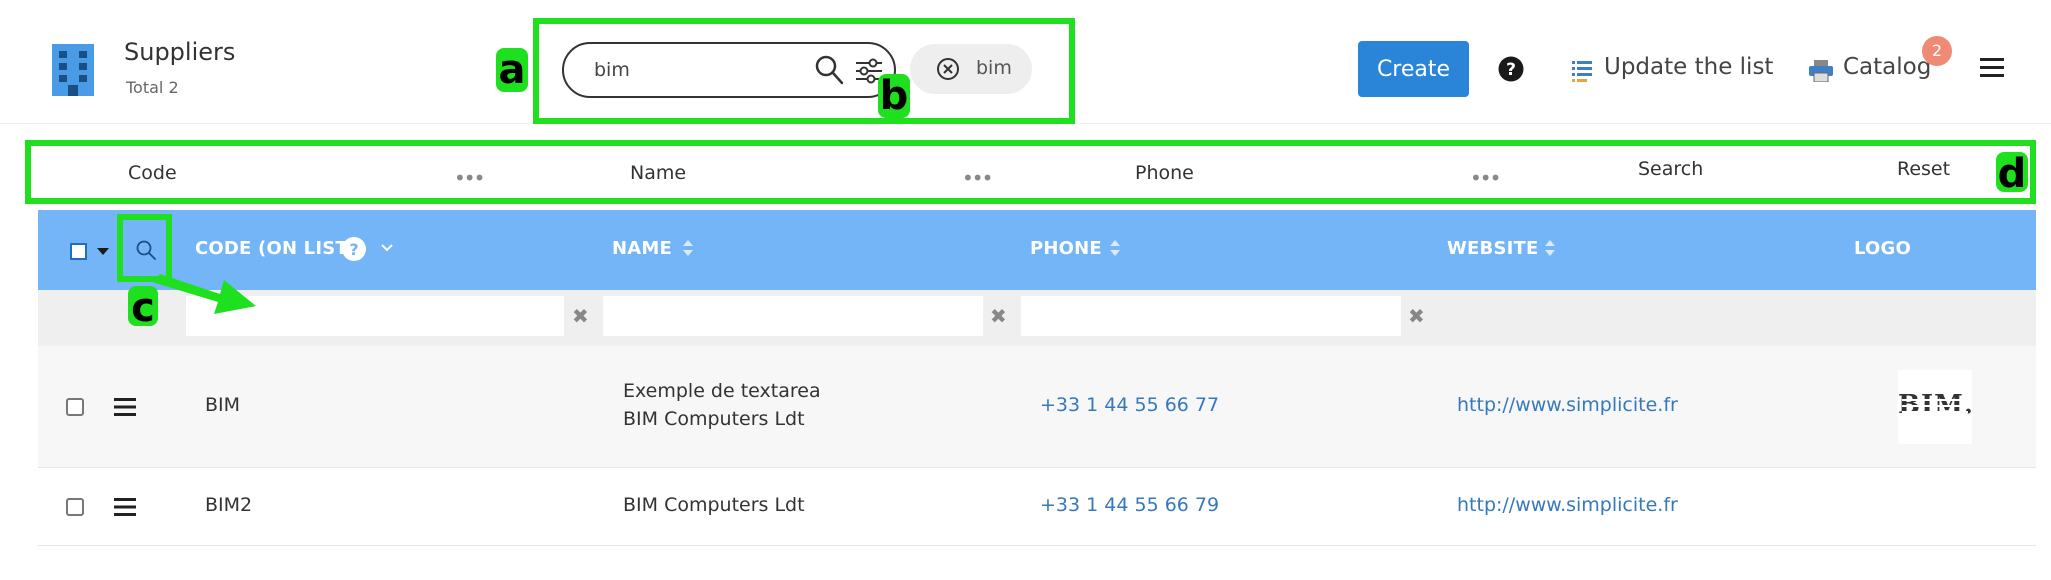 This screenshot has height=580, width=2051. I want to click on column-header-code: CODE (ON LIST), so click(275, 248).